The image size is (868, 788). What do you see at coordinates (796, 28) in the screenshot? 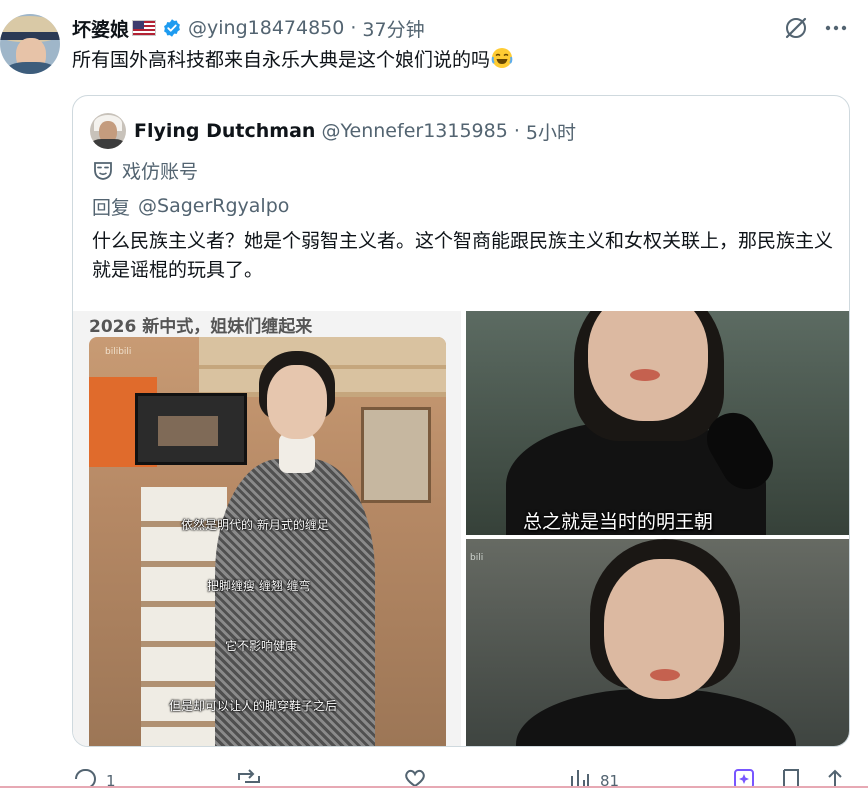
I see `grok-icon` at bounding box center [796, 28].